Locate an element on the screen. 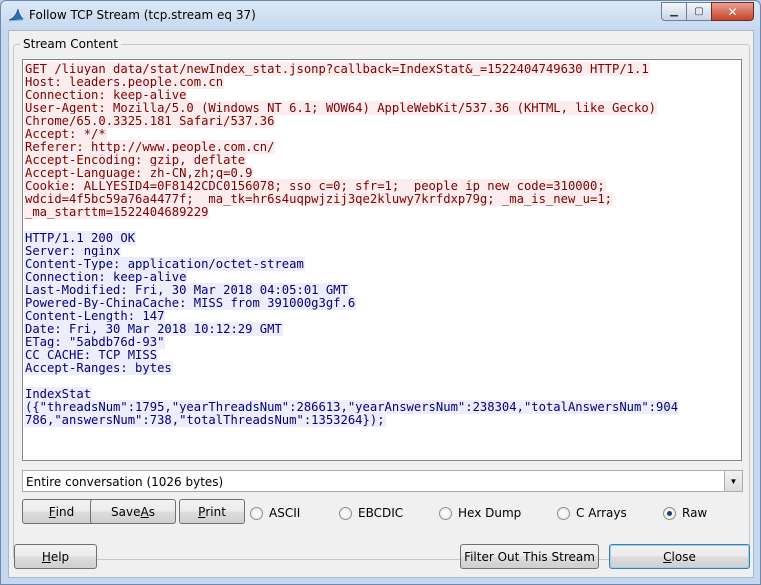  stream-line-text: Host: leaders.people.com.cn is located at coordinates (124, 82).